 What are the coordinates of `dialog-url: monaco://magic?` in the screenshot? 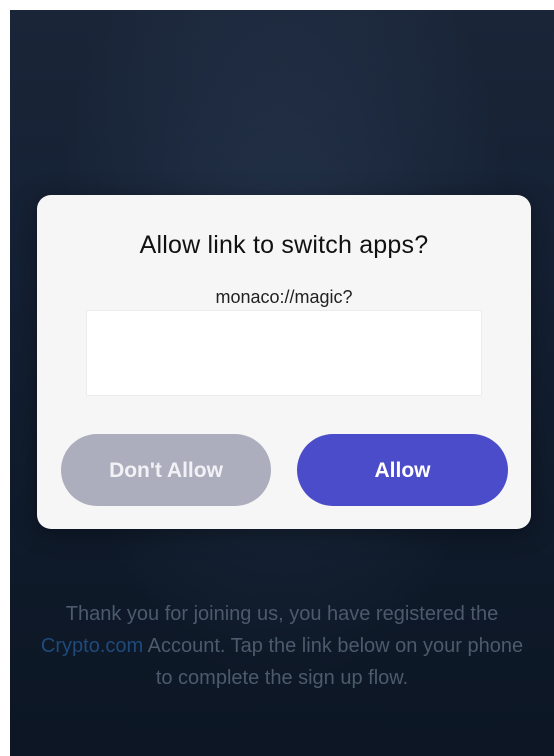 It's located at (284, 297).